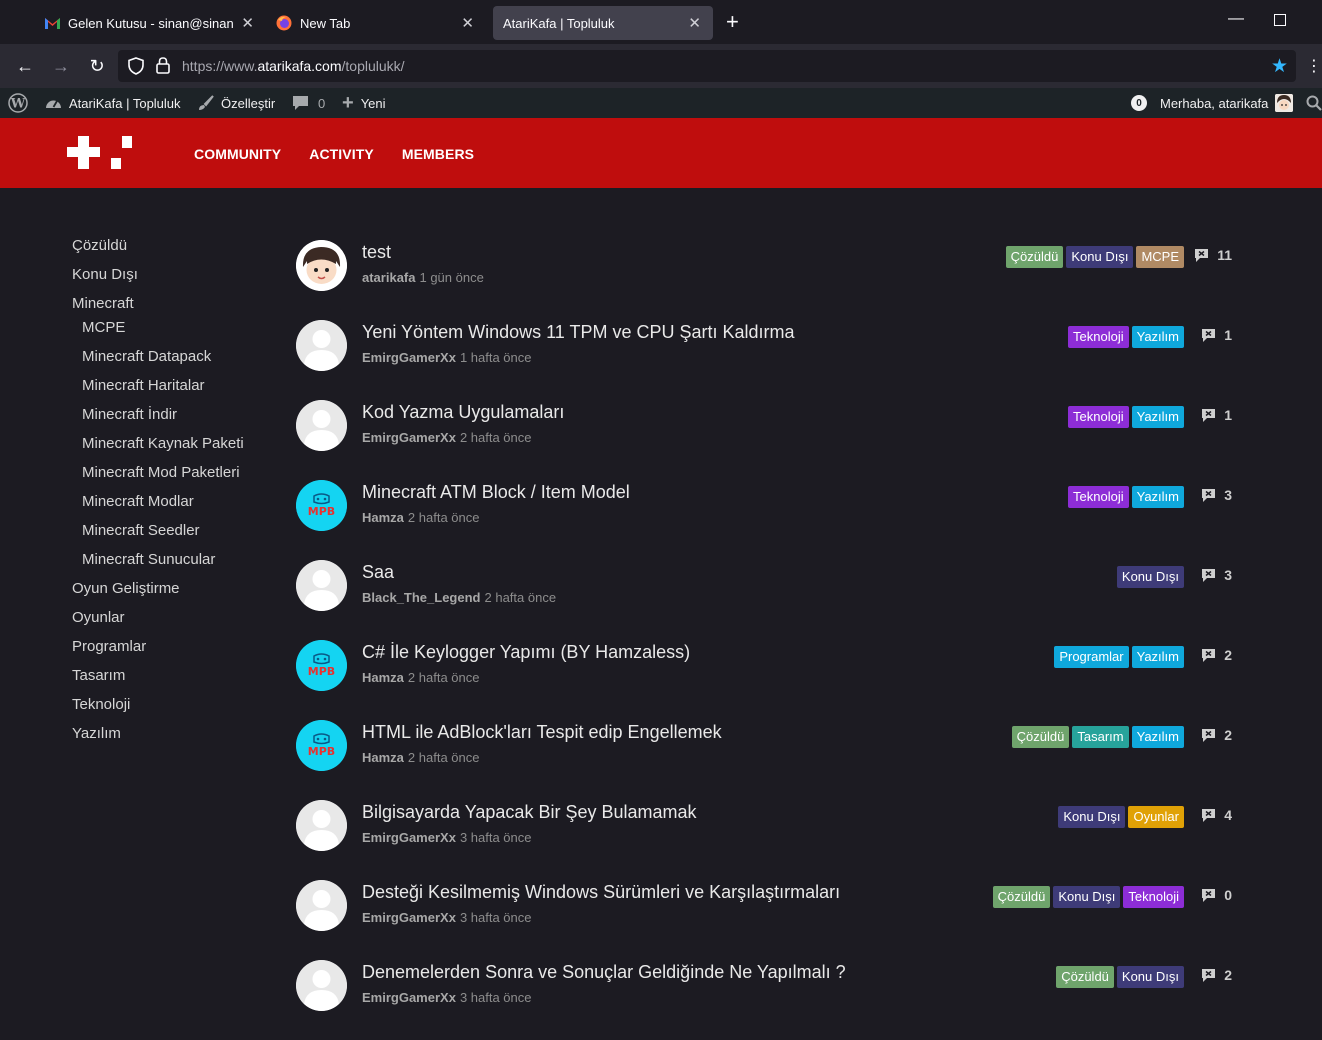  Describe the element at coordinates (463, 412) in the screenshot. I see `topic-title: Kod Yazma Uygulamaları` at that location.